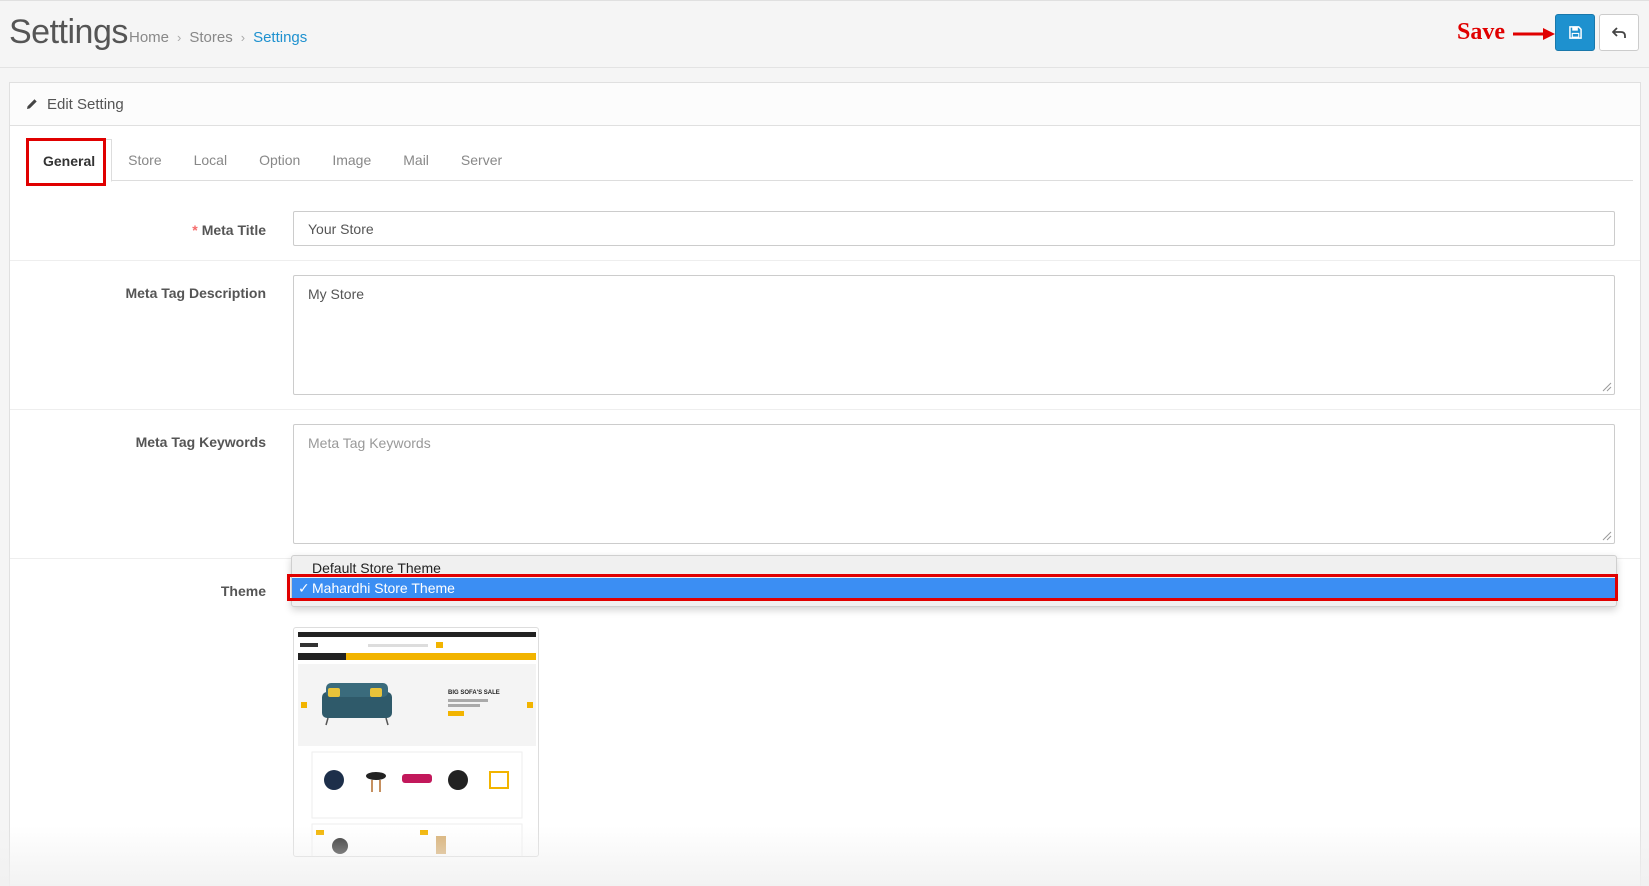 The height and width of the screenshot is (886, 1649). Describe the element at coordinates (195, 230) in the screenshot. I see `required-asterisk: *` at that location.